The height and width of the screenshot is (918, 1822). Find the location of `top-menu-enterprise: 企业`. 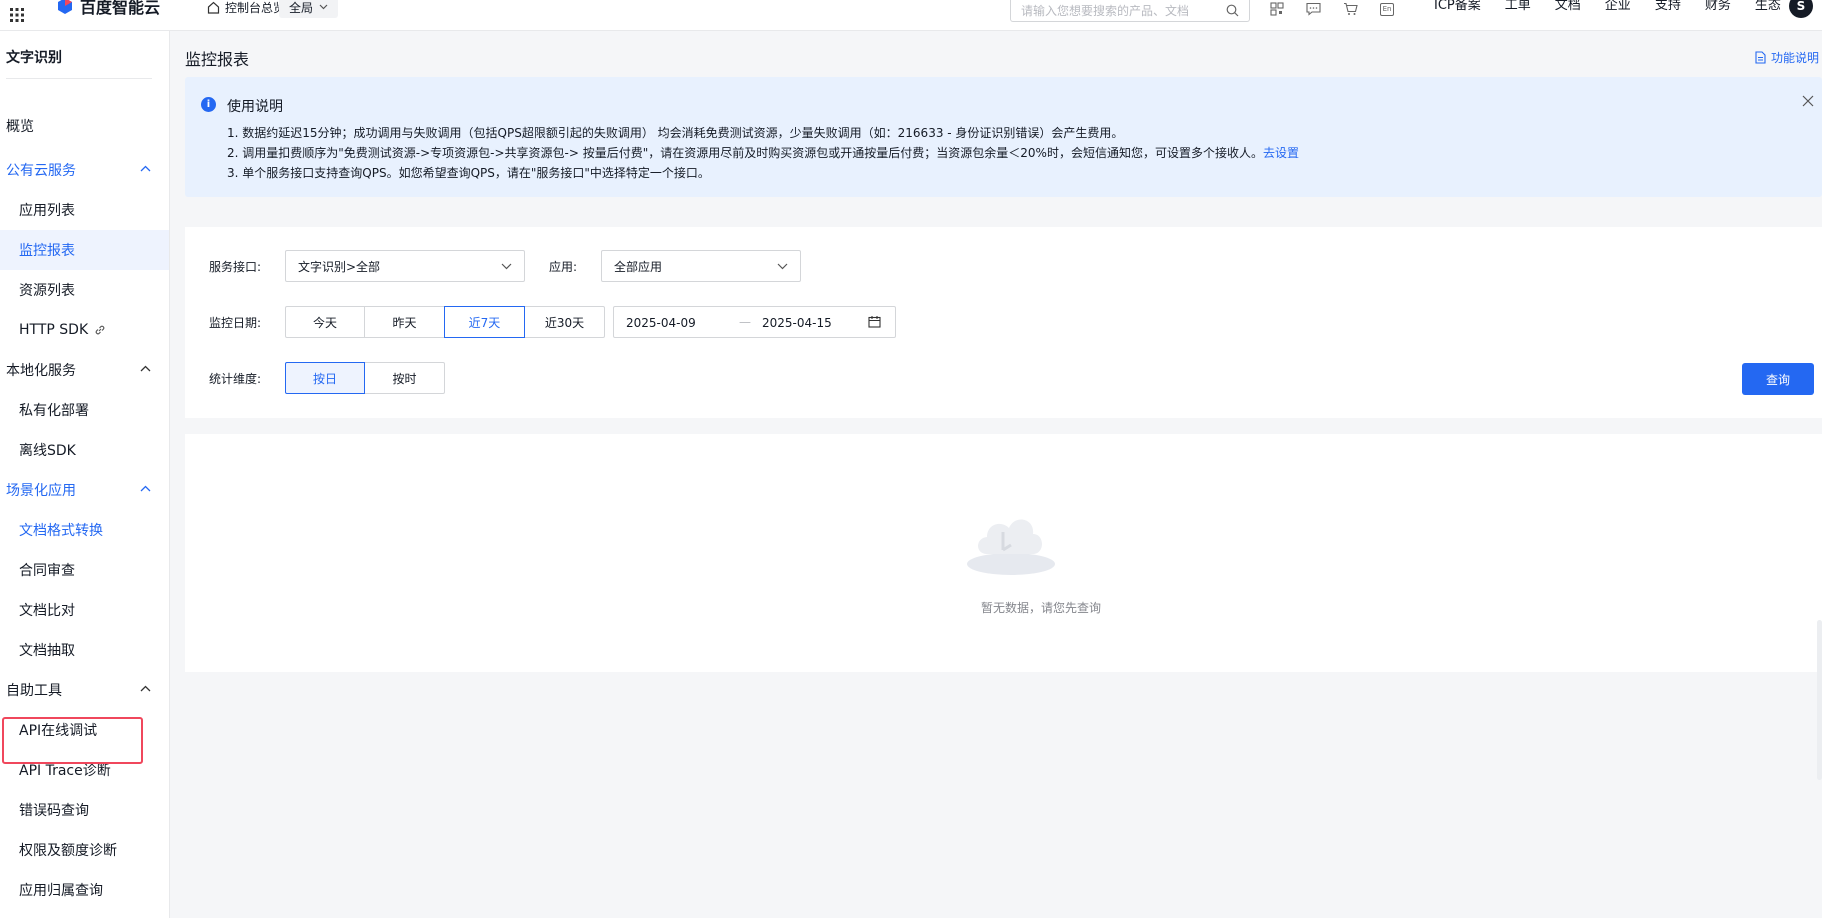

top-menu-enterprise: 企业 is located at coordinates (1618, 7).